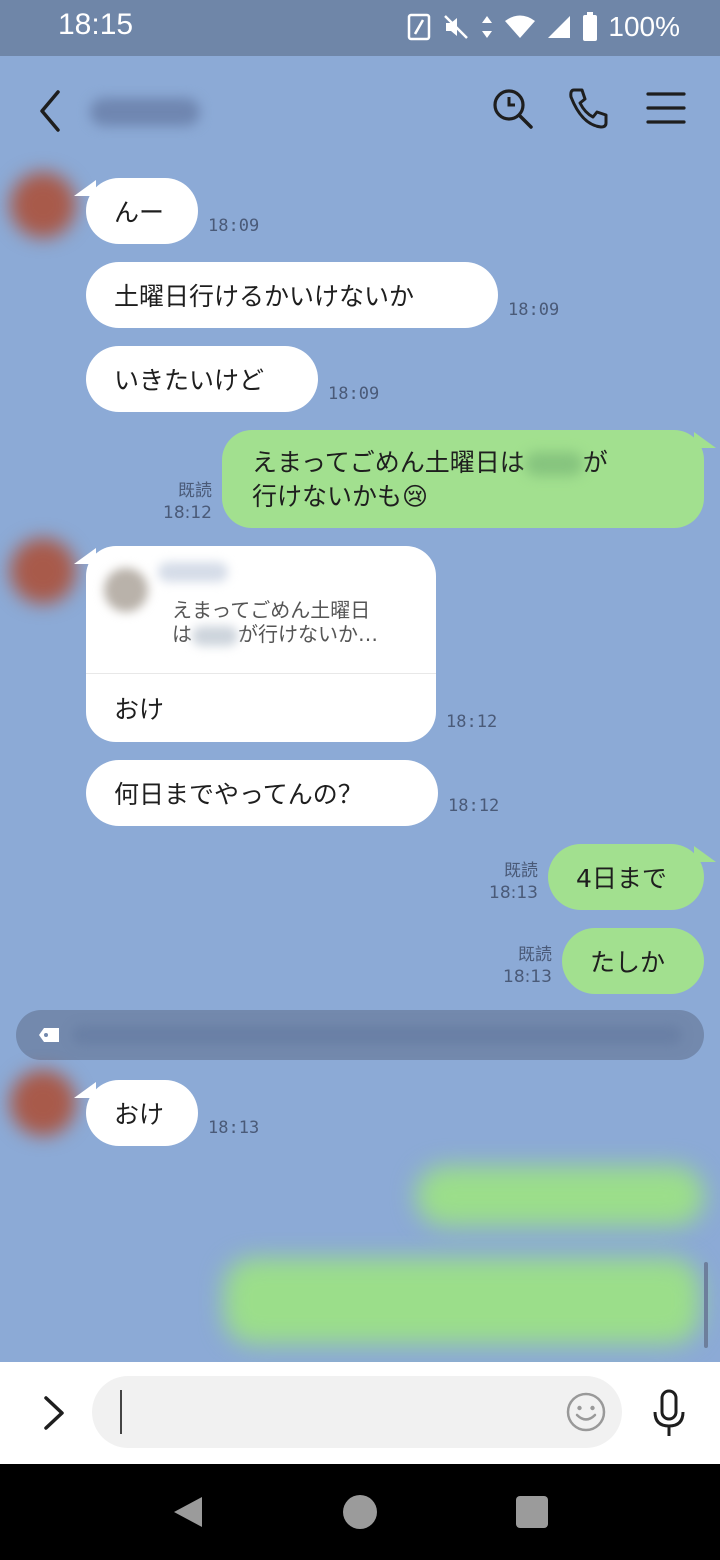  Describe the element at coordinates (644, 26) in the screenshot. I see `battery-percent: 100%` at that location.